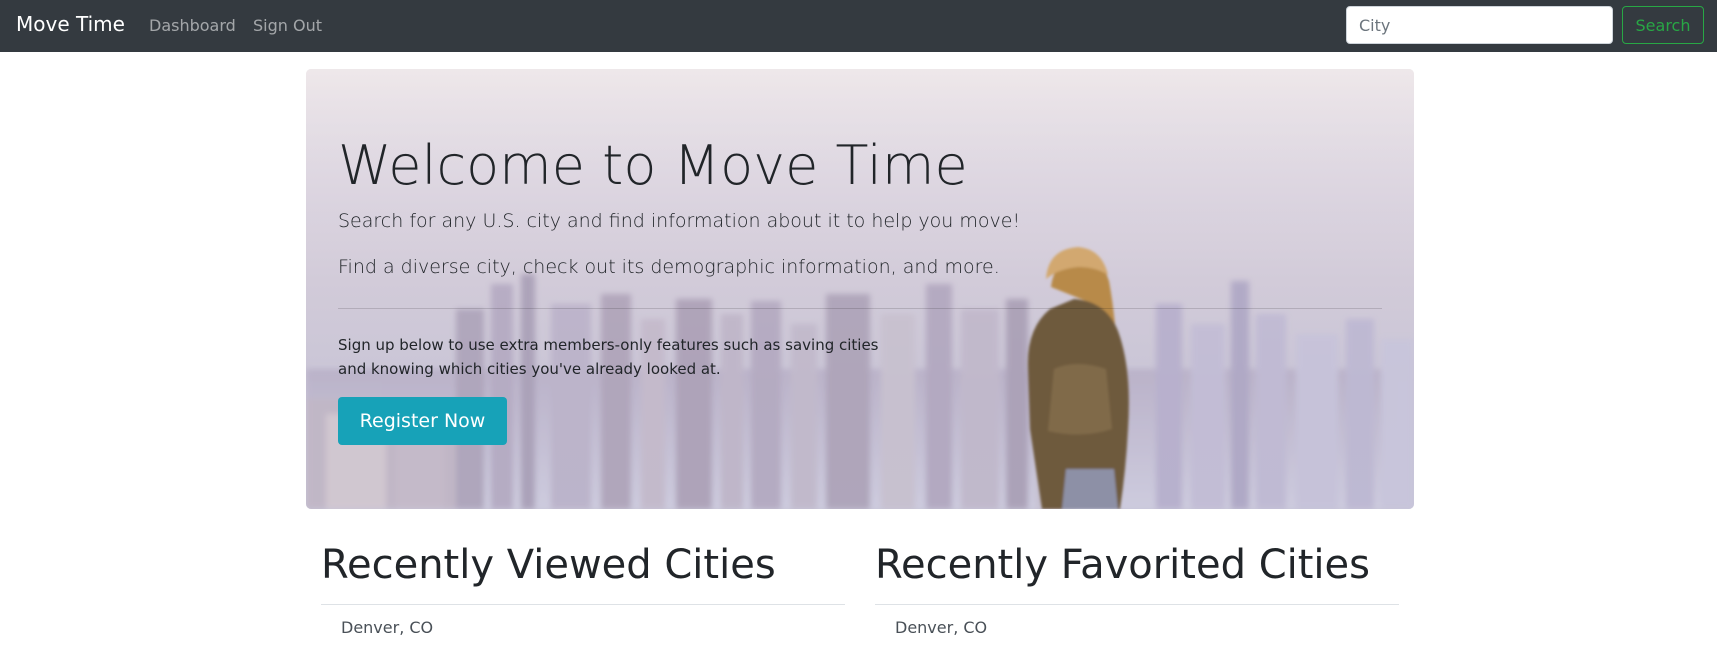  I want to click on recently-viewed-section: Recently Viewed Cities Denver, CO, so click(583, 586).